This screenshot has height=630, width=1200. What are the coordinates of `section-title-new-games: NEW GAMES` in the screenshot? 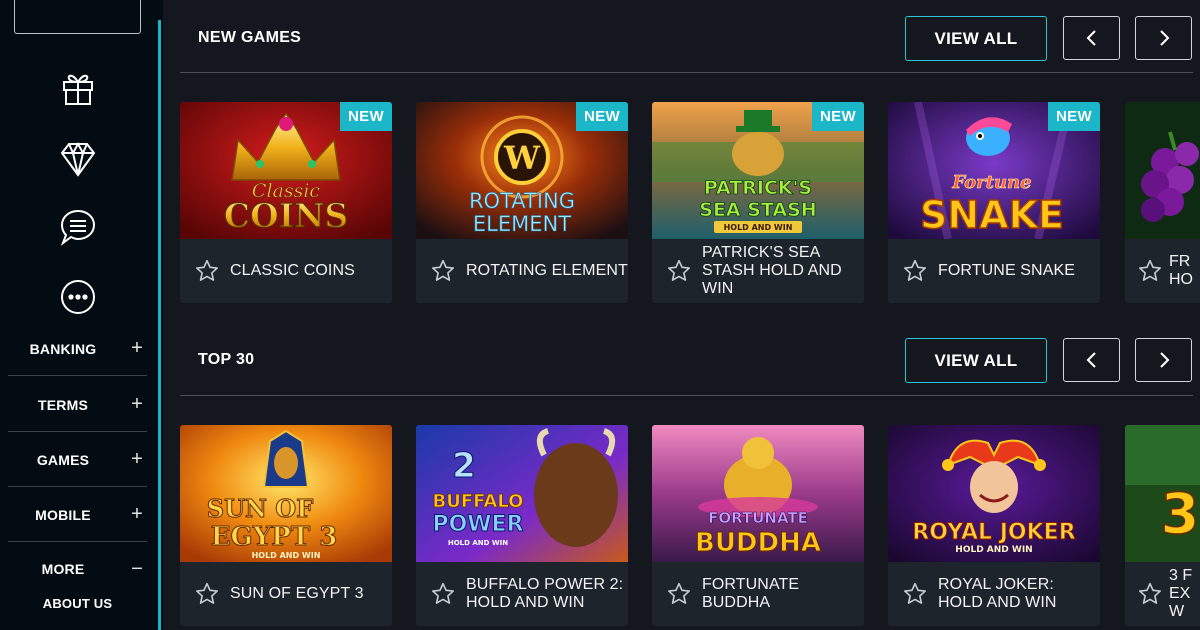 It's located at (250, 37).